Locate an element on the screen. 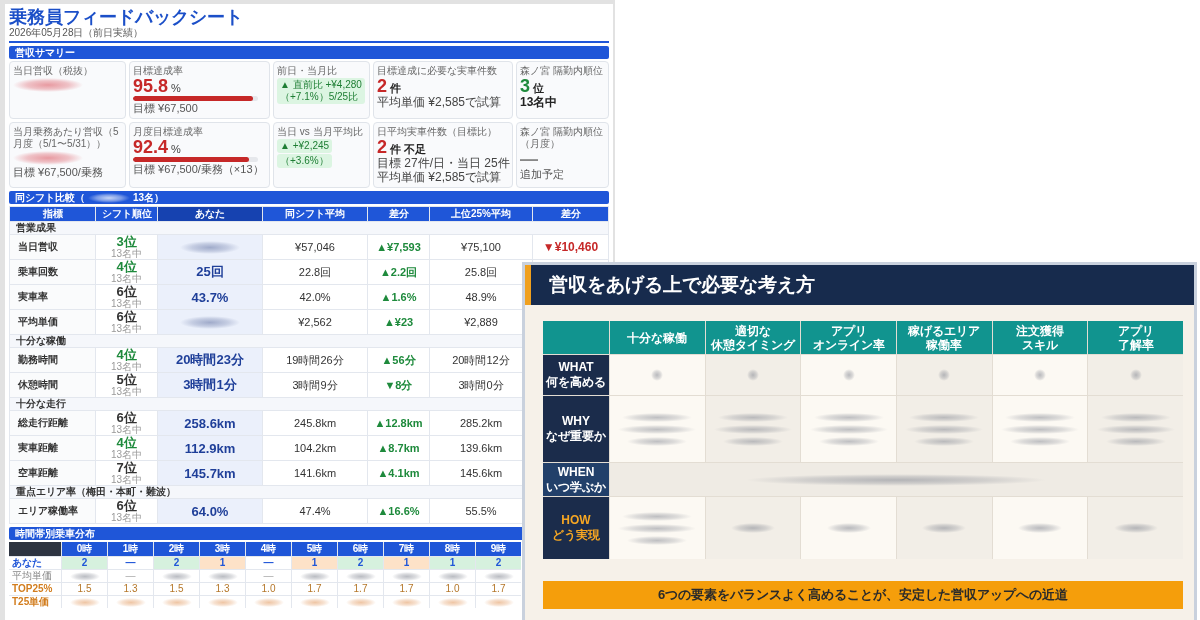  card-label: 当月乗務あたり営収（5月度（5/1〜5/31）） is located at coordinates (66, 138).